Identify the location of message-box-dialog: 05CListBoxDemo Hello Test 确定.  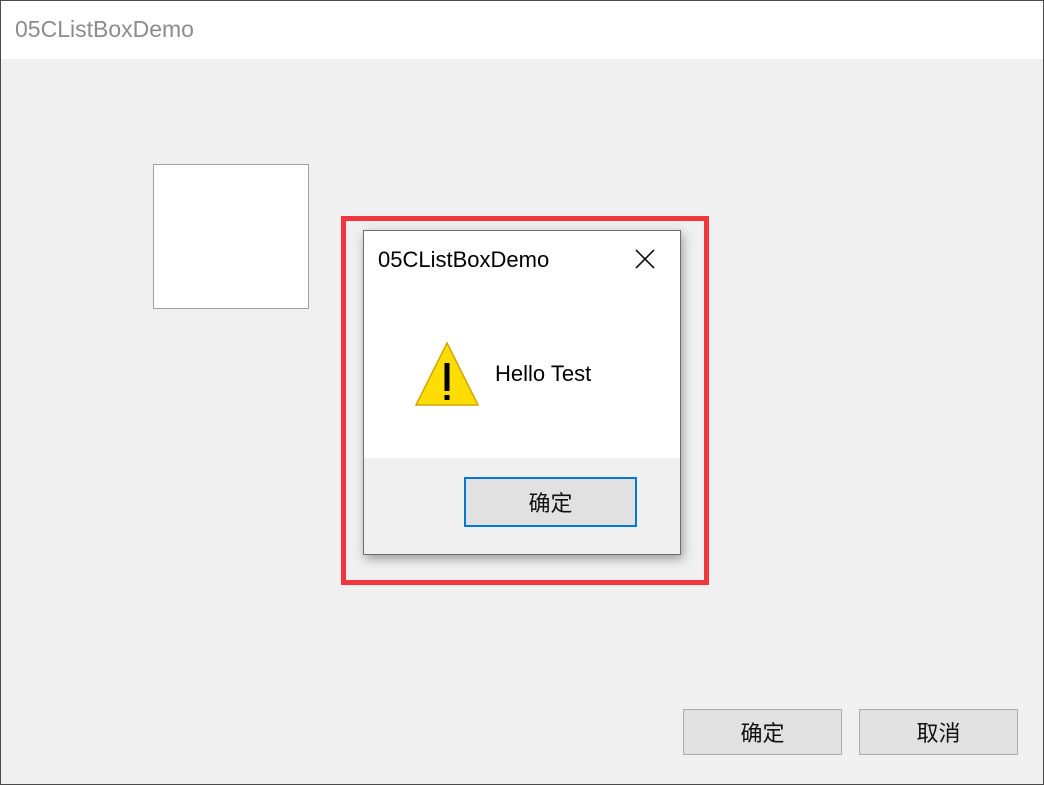
(522, 392).